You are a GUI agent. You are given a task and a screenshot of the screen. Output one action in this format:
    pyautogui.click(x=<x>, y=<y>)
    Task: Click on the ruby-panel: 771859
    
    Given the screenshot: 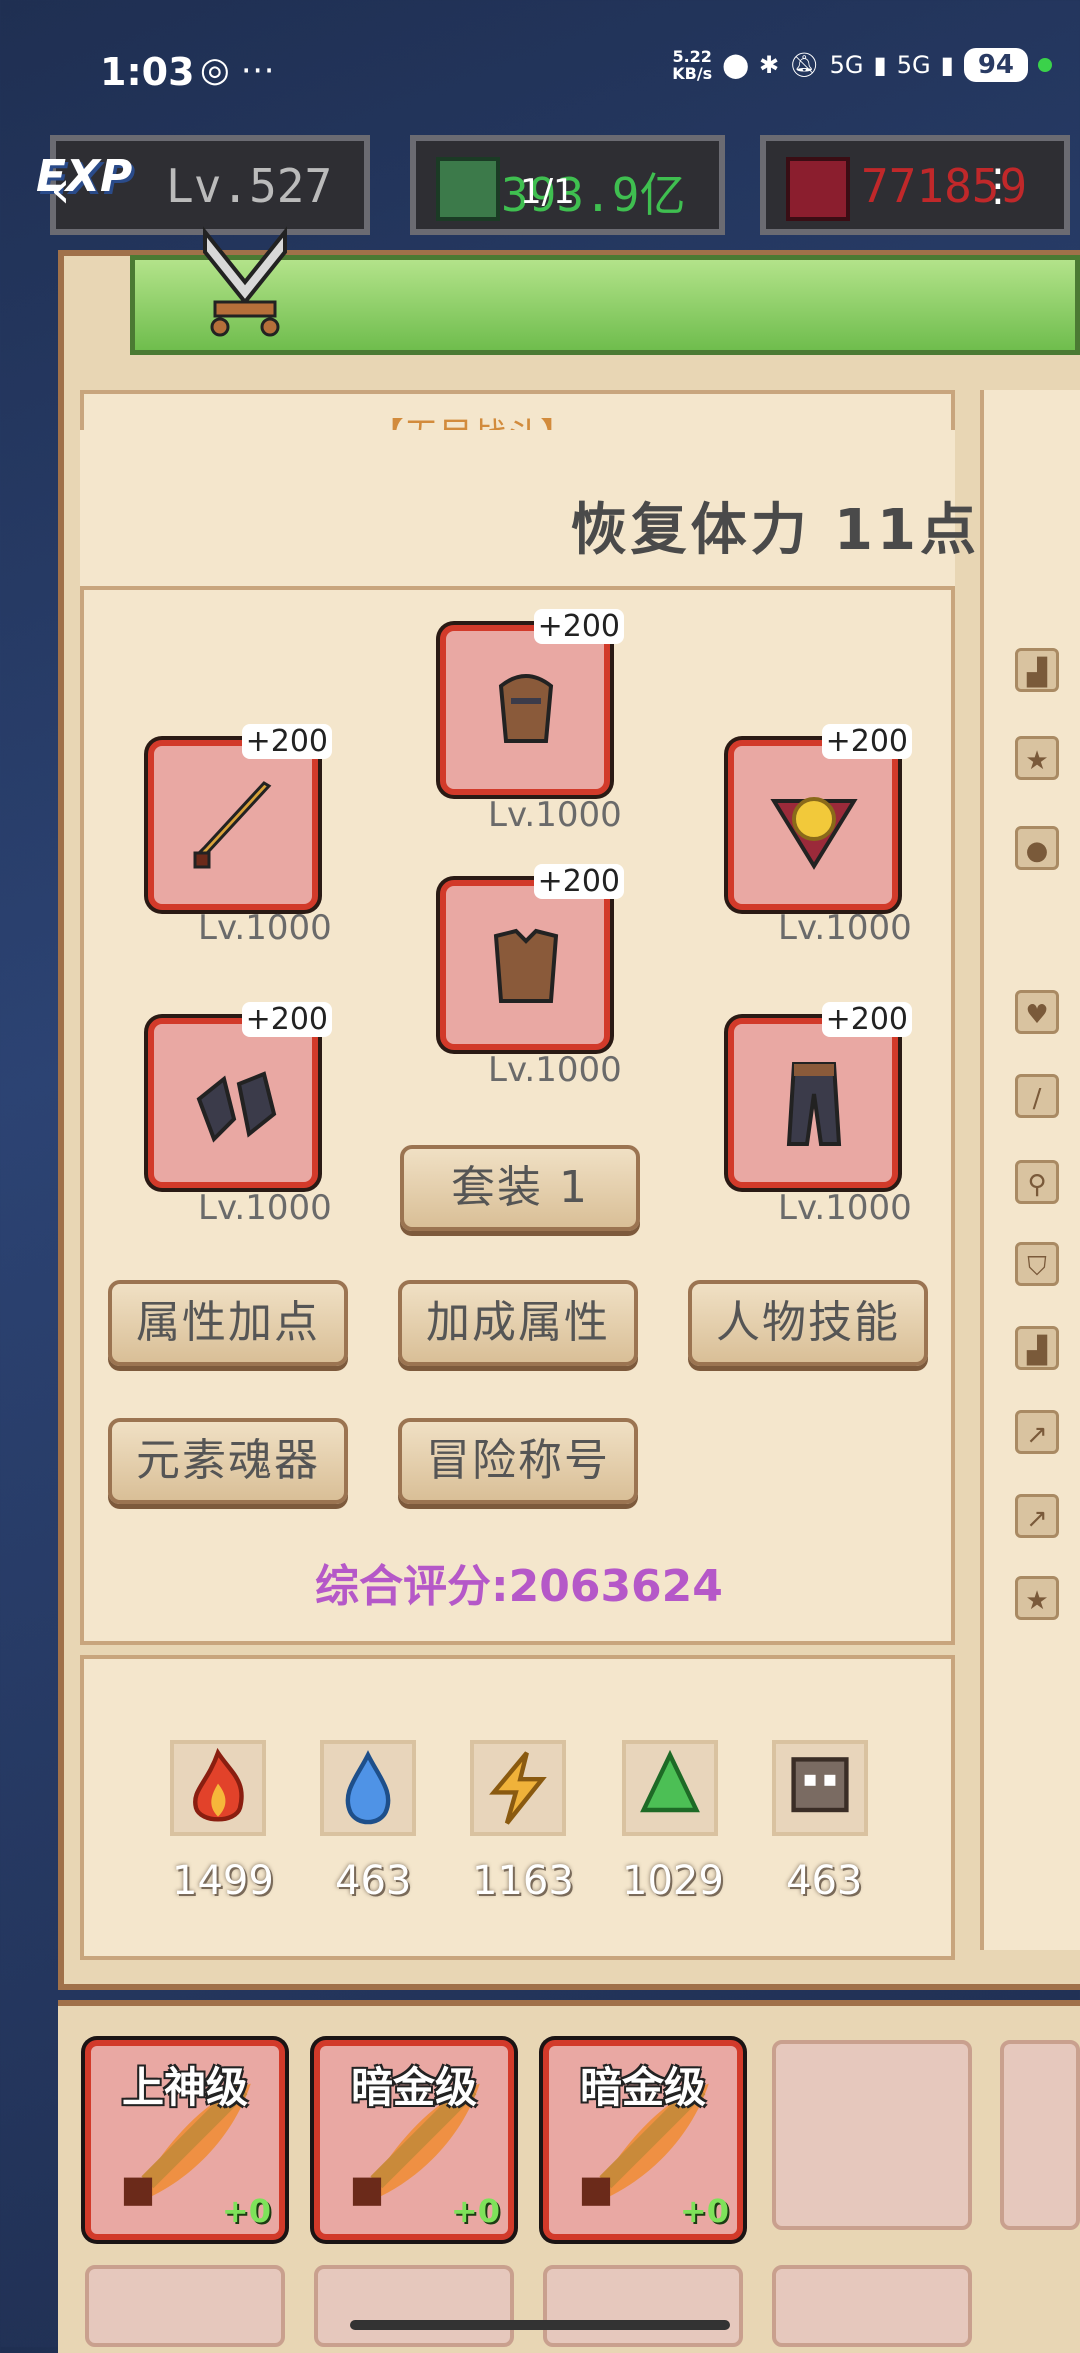 What is the action you would take?
    pyautogui.click(x=915, y=185)
    